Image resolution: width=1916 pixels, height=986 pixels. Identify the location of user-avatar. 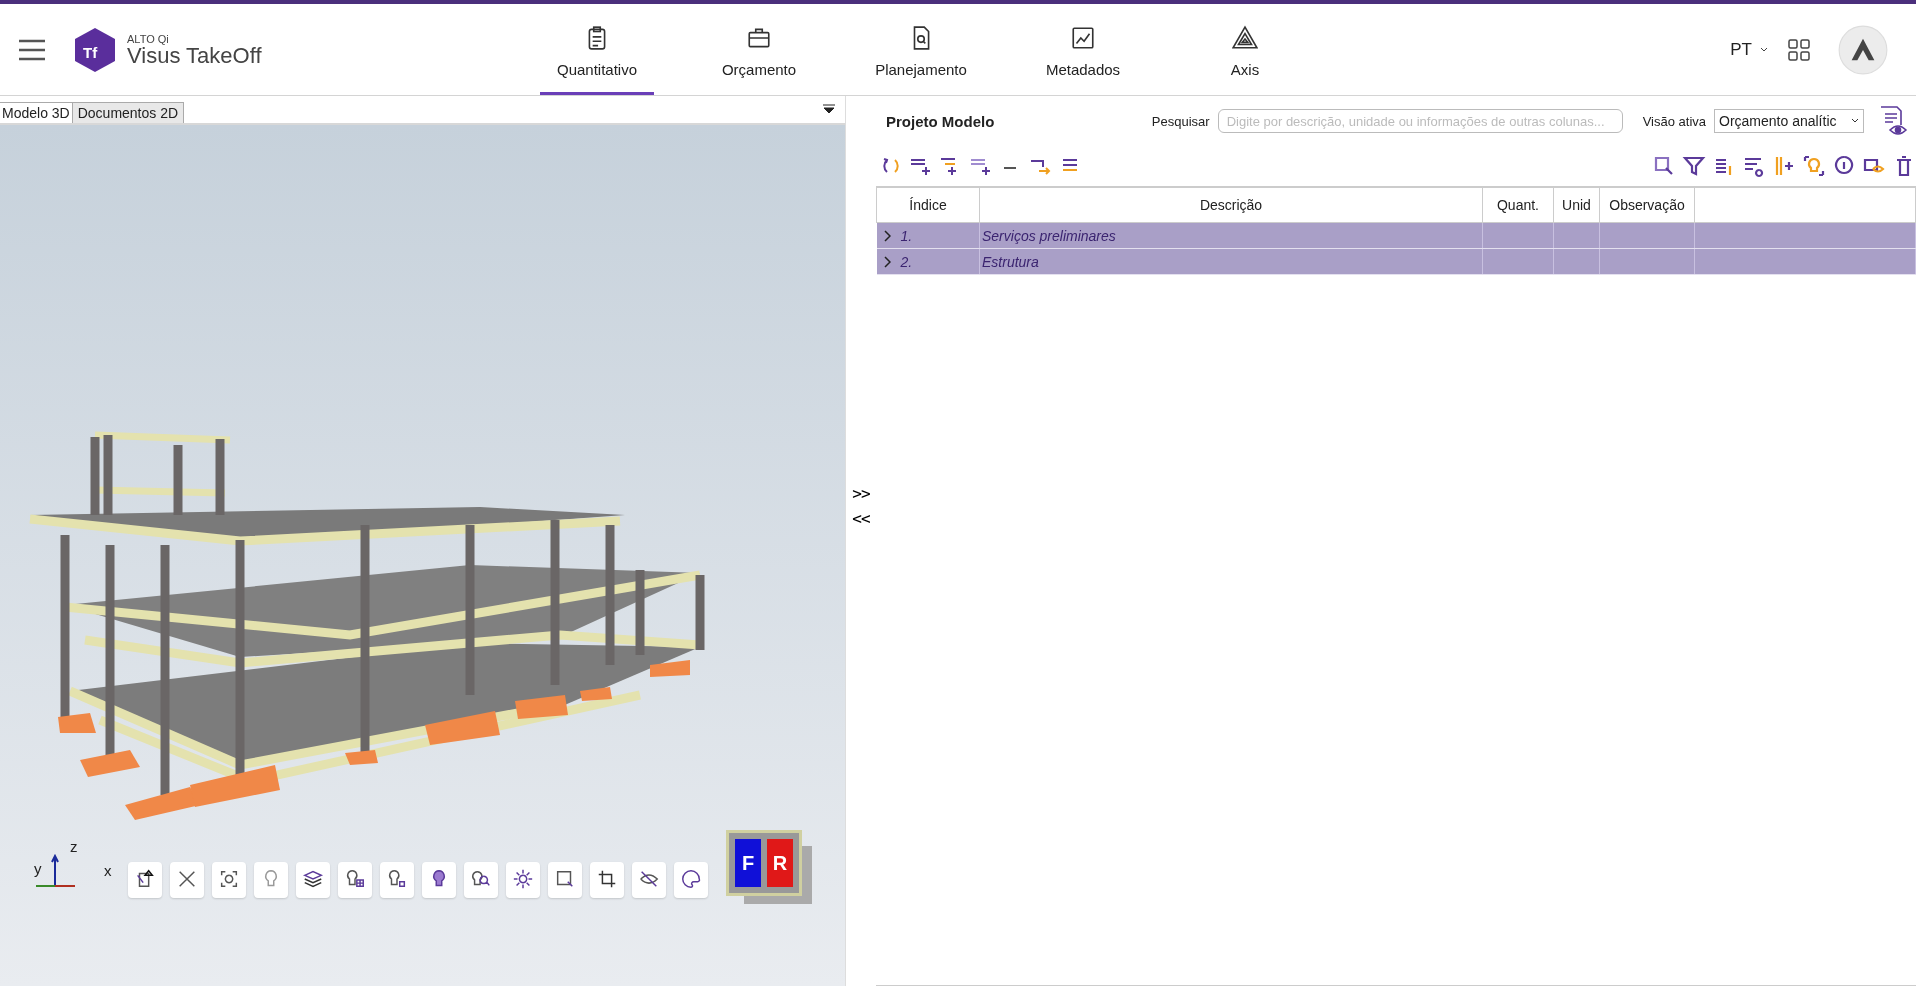
(1863, 49).